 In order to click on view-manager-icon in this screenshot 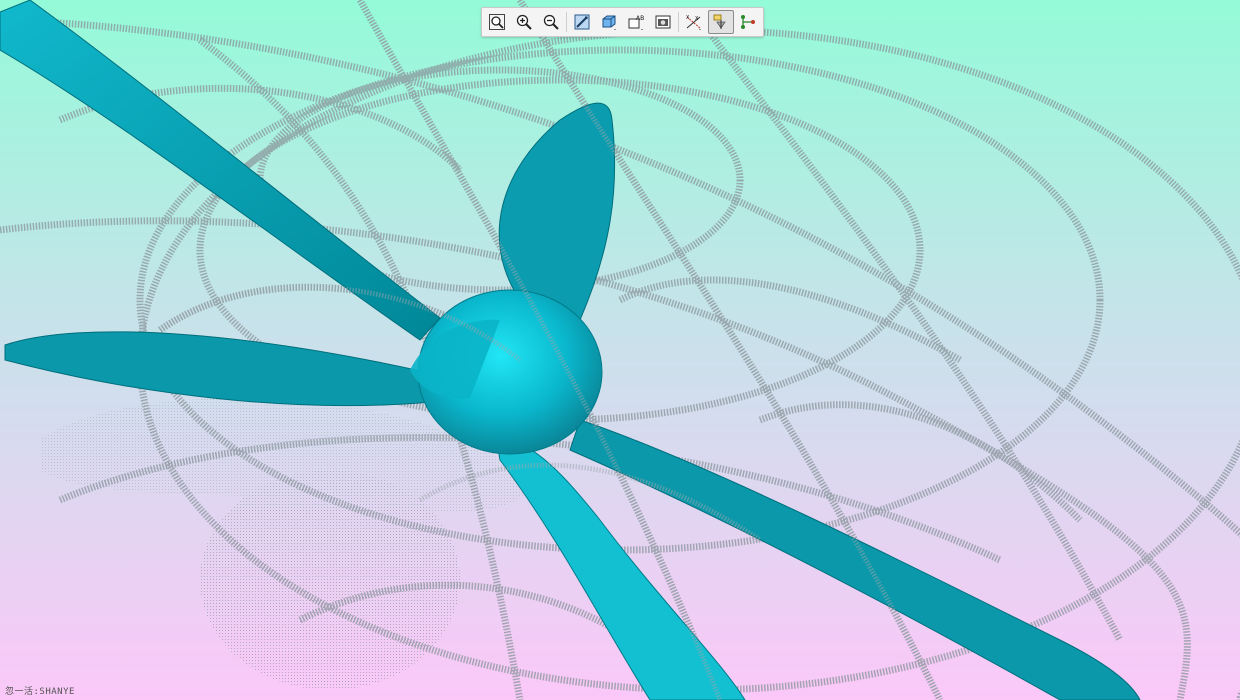, I will do `click(663, 22)`.